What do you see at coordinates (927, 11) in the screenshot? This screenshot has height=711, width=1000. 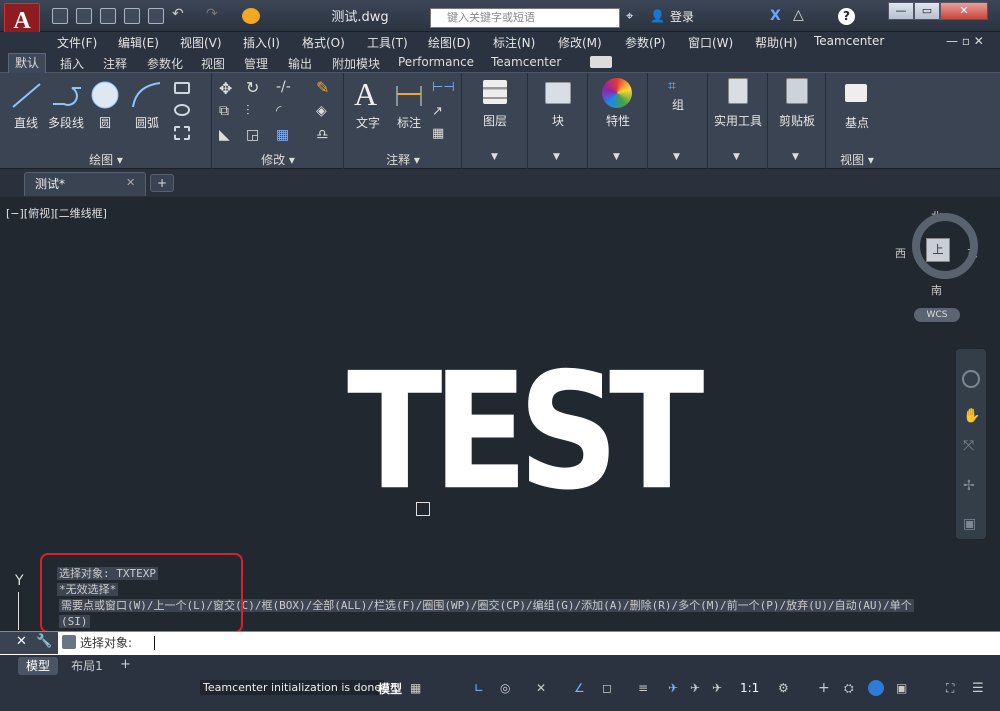 I see `maximize-button: ▭` at bounding box center [927, 11].